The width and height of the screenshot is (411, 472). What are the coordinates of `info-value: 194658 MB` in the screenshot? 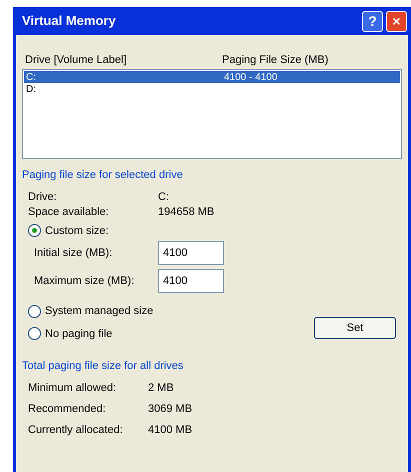 It's located at (186, 212).